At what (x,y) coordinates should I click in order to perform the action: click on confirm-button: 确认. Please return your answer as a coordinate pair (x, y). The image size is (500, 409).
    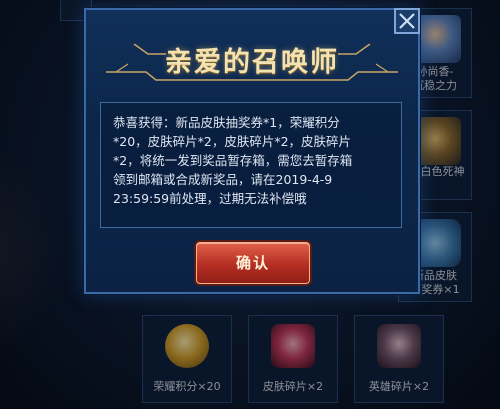
    Looking at the image, I should click on (253, 263).